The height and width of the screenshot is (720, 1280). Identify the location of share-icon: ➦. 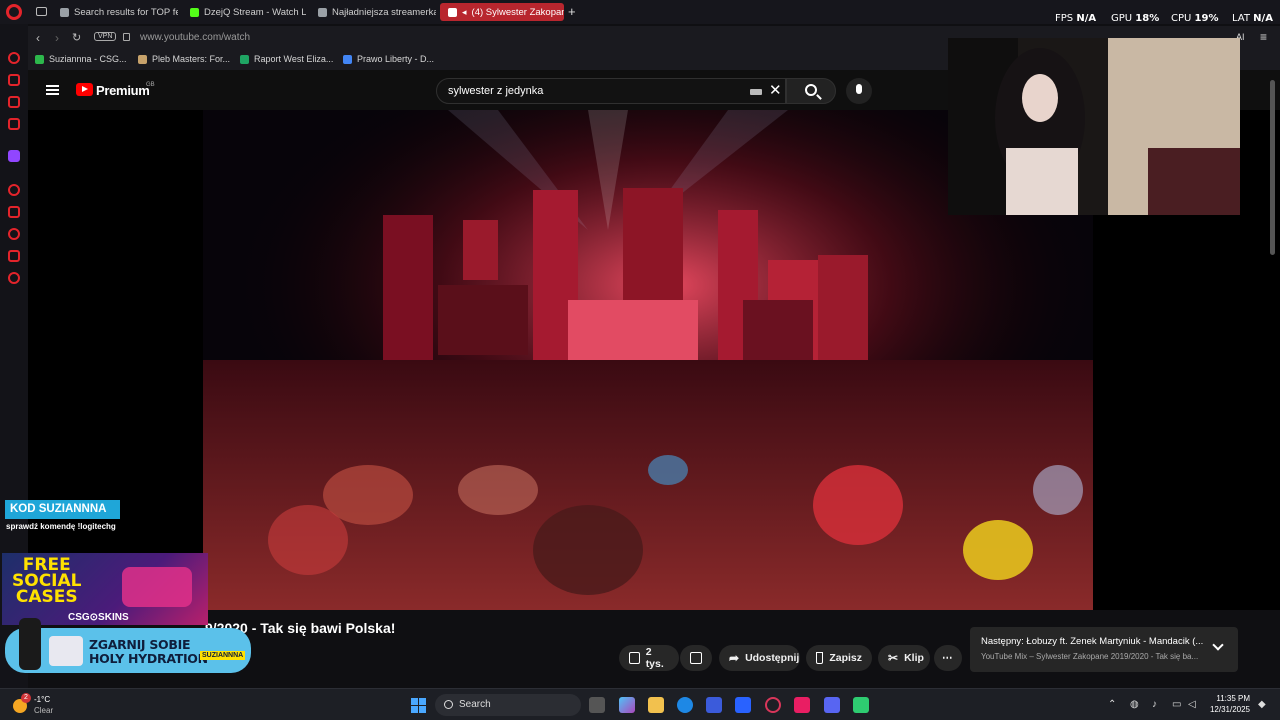
(734, 658).